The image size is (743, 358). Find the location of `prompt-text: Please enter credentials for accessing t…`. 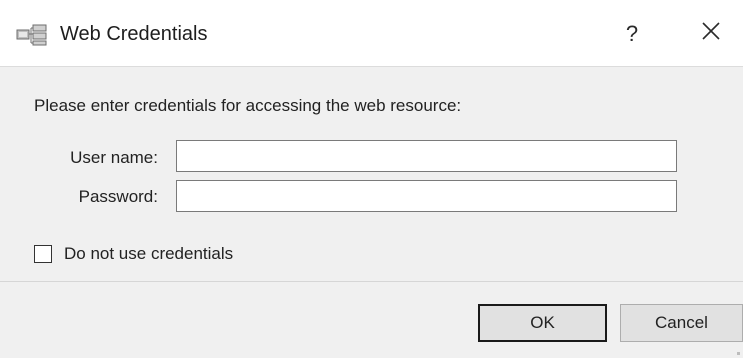

prompt-text: Please enter credentials for accessing t… is located at coordinates (248, 105).